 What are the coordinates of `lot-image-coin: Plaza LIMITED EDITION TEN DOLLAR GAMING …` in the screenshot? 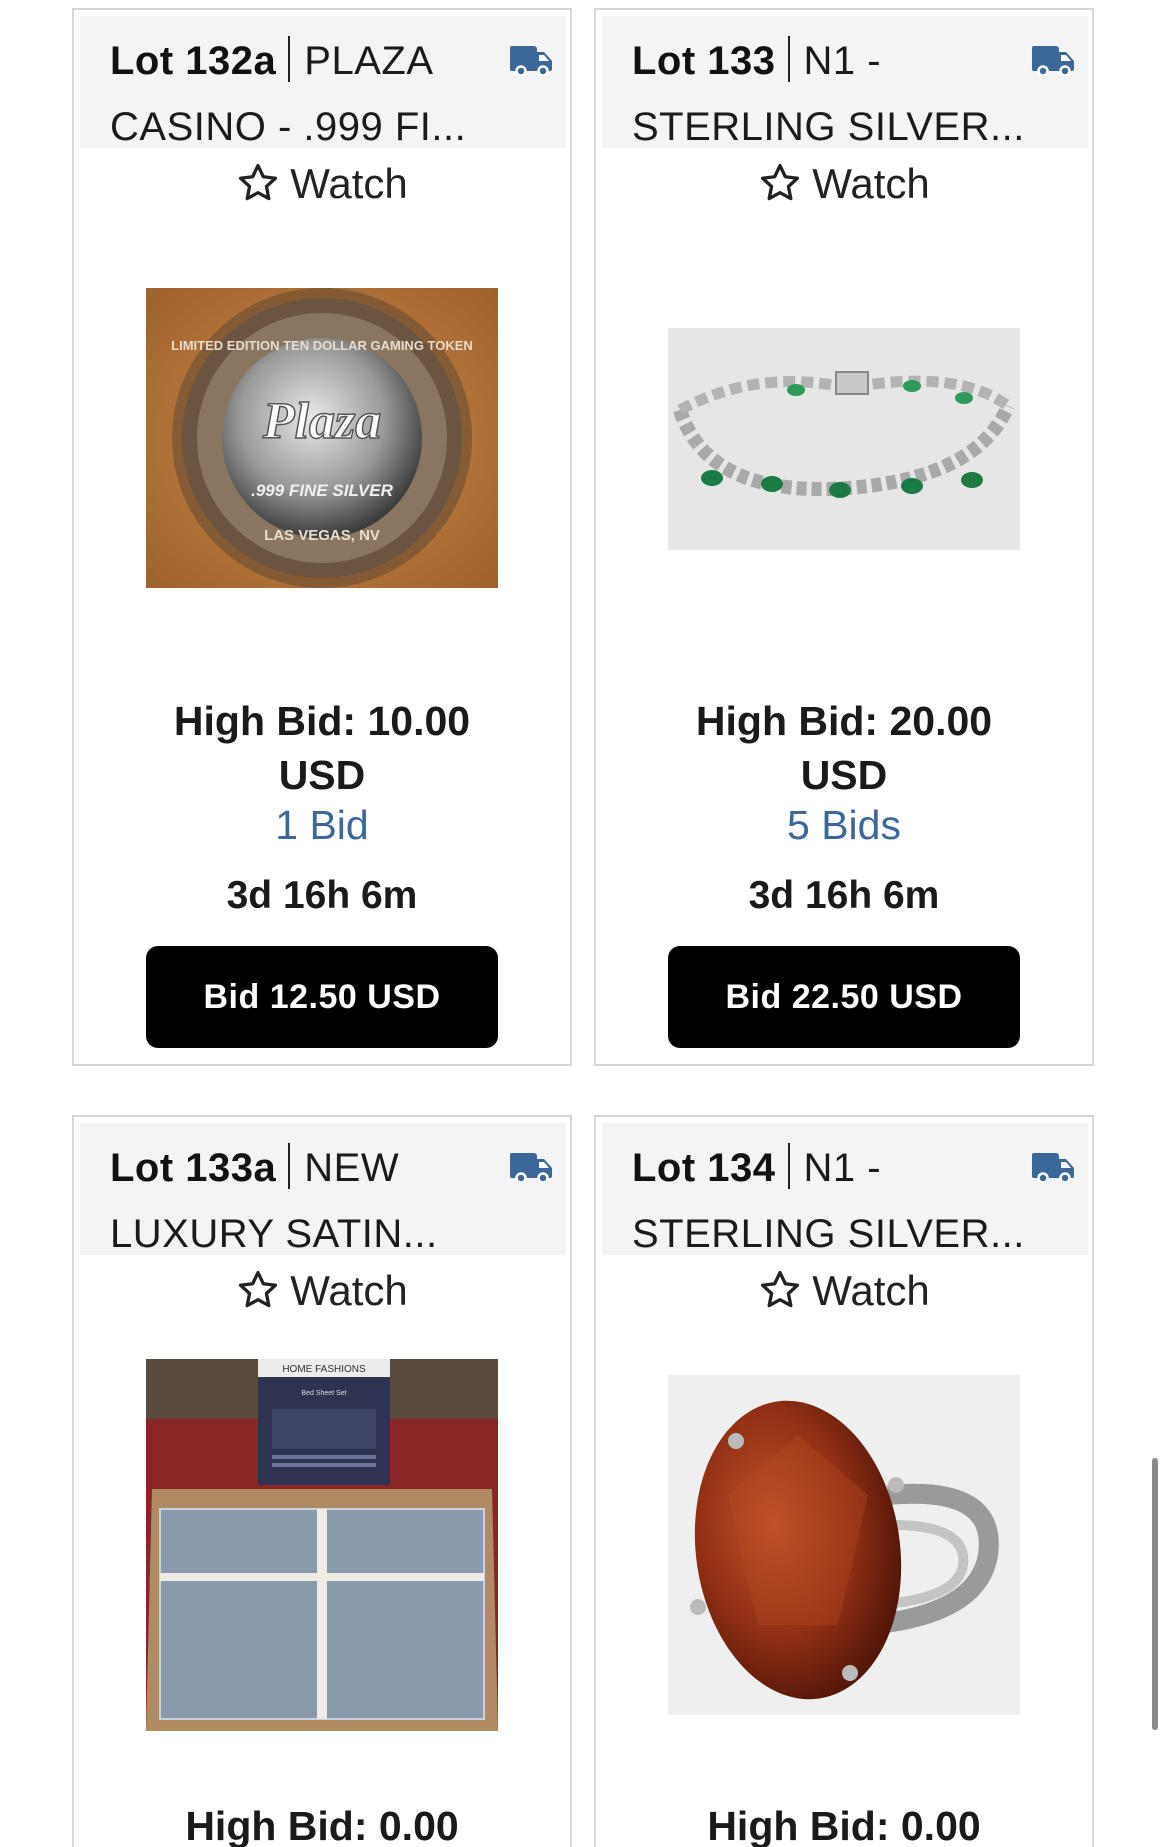 It's located at (322, 438).